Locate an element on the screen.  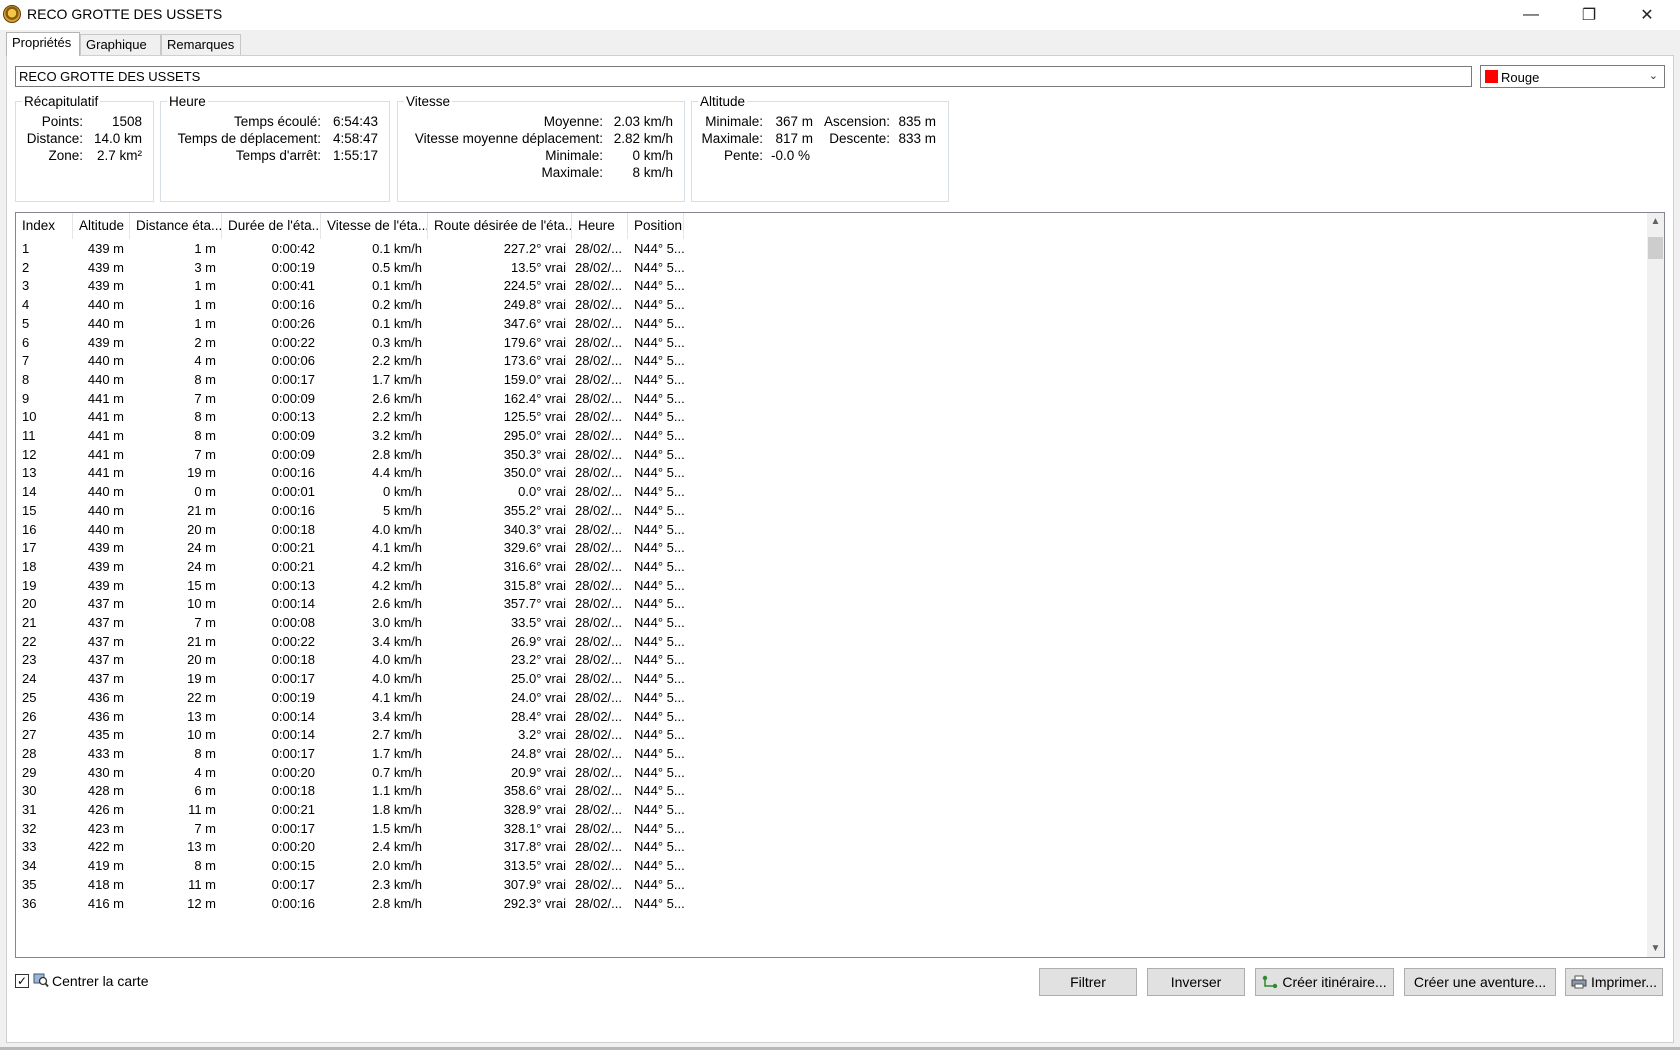
scroll-up-arrow-icon: ▲ is located at coordinates (1655, 221).